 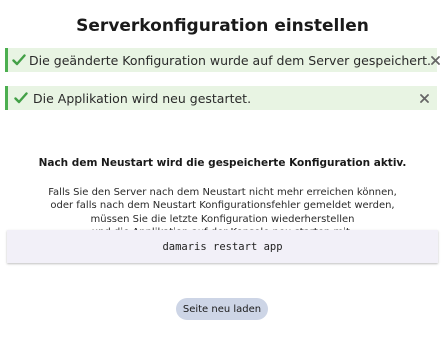 I want to click on alert-message: Die Applikation wird neu gestartet., so click(x=142, y=98).